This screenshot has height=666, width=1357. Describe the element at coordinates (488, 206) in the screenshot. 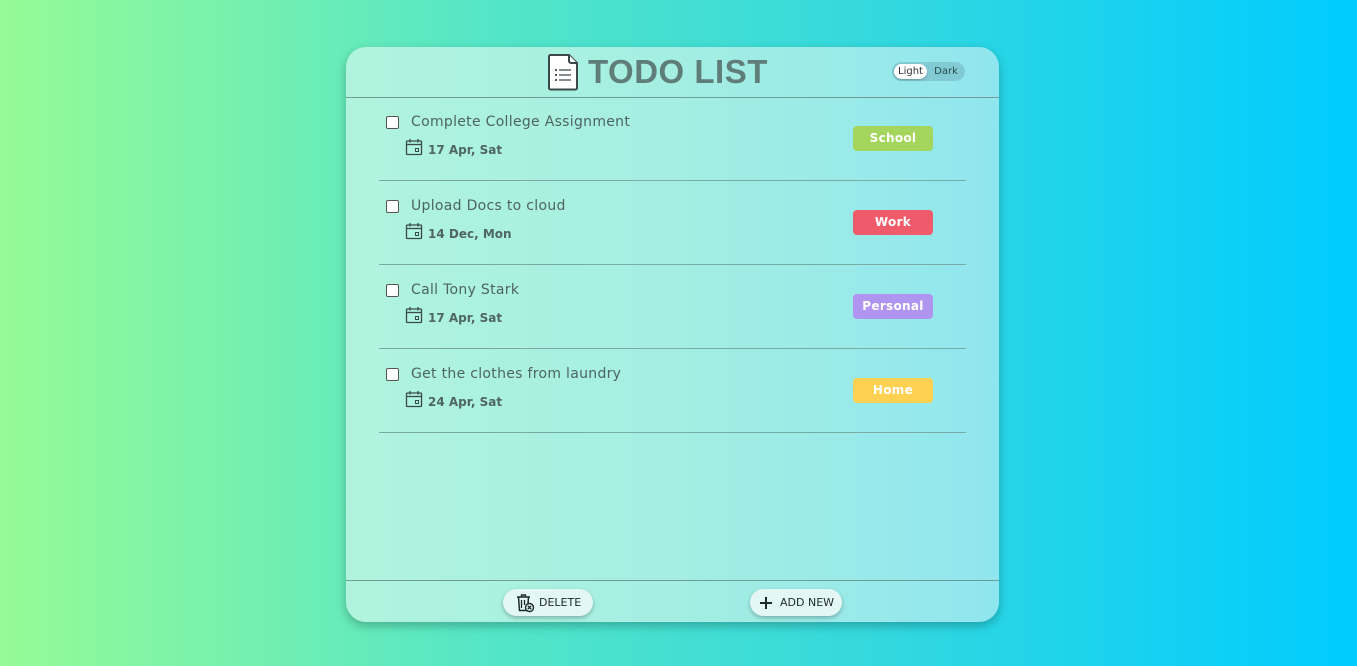

I see `task-title: Upload Docs to cloud` at that location.